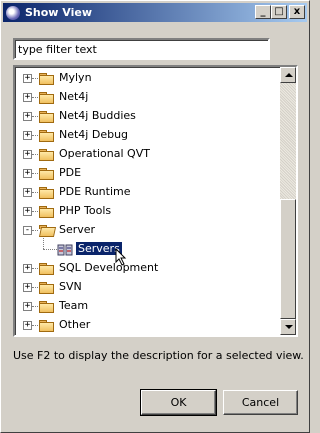 The image size is (320, 433). What do you see at coordinates (147, 97) in the screenshot?
I see `tree-item: + Net4j` at bounding box center [147, 97].